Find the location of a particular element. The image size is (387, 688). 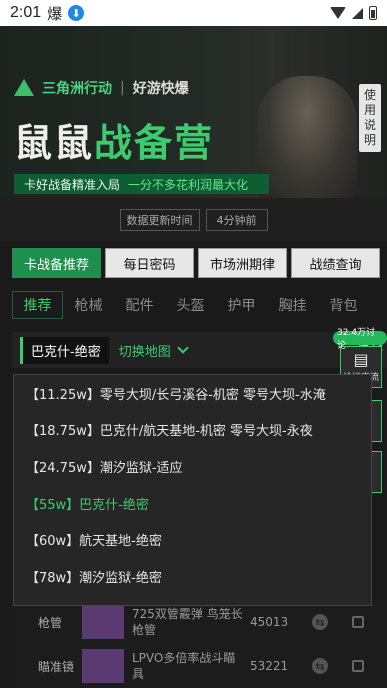

slogan-part2: 一分不多花利润最大化 is located at coordinates (188, 184).